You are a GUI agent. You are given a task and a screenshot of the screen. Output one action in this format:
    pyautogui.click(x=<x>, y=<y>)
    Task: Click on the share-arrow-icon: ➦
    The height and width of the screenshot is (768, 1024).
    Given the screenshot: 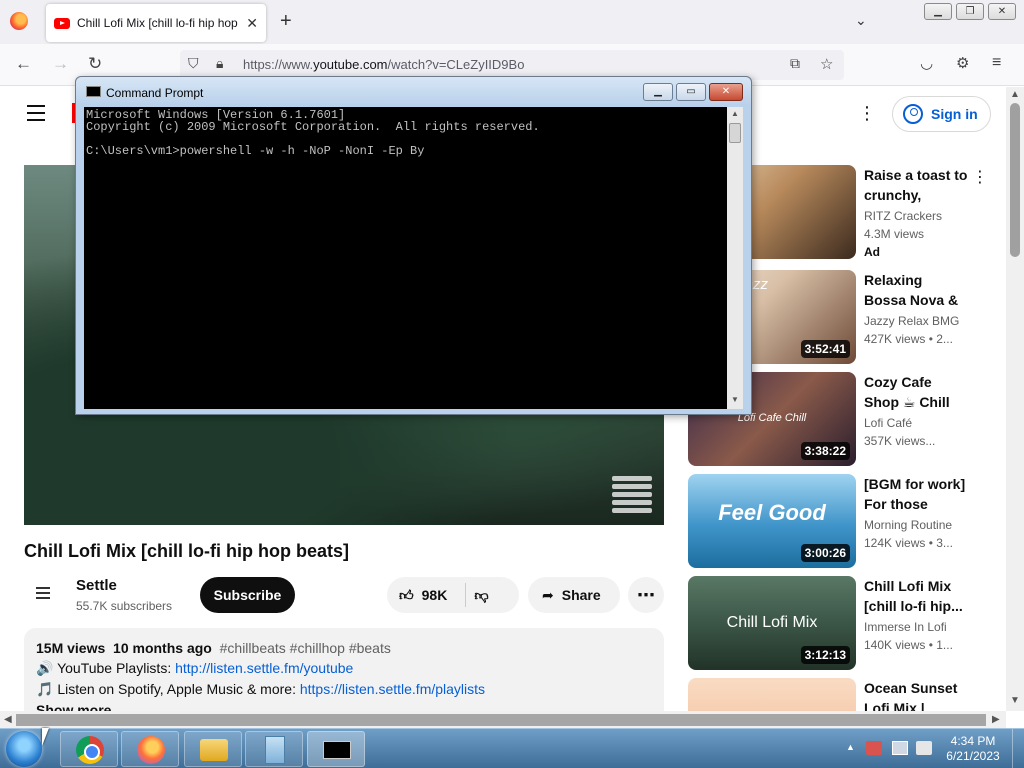 What is the action you would take?
    pyautogui.click(x=548, y=594)
    